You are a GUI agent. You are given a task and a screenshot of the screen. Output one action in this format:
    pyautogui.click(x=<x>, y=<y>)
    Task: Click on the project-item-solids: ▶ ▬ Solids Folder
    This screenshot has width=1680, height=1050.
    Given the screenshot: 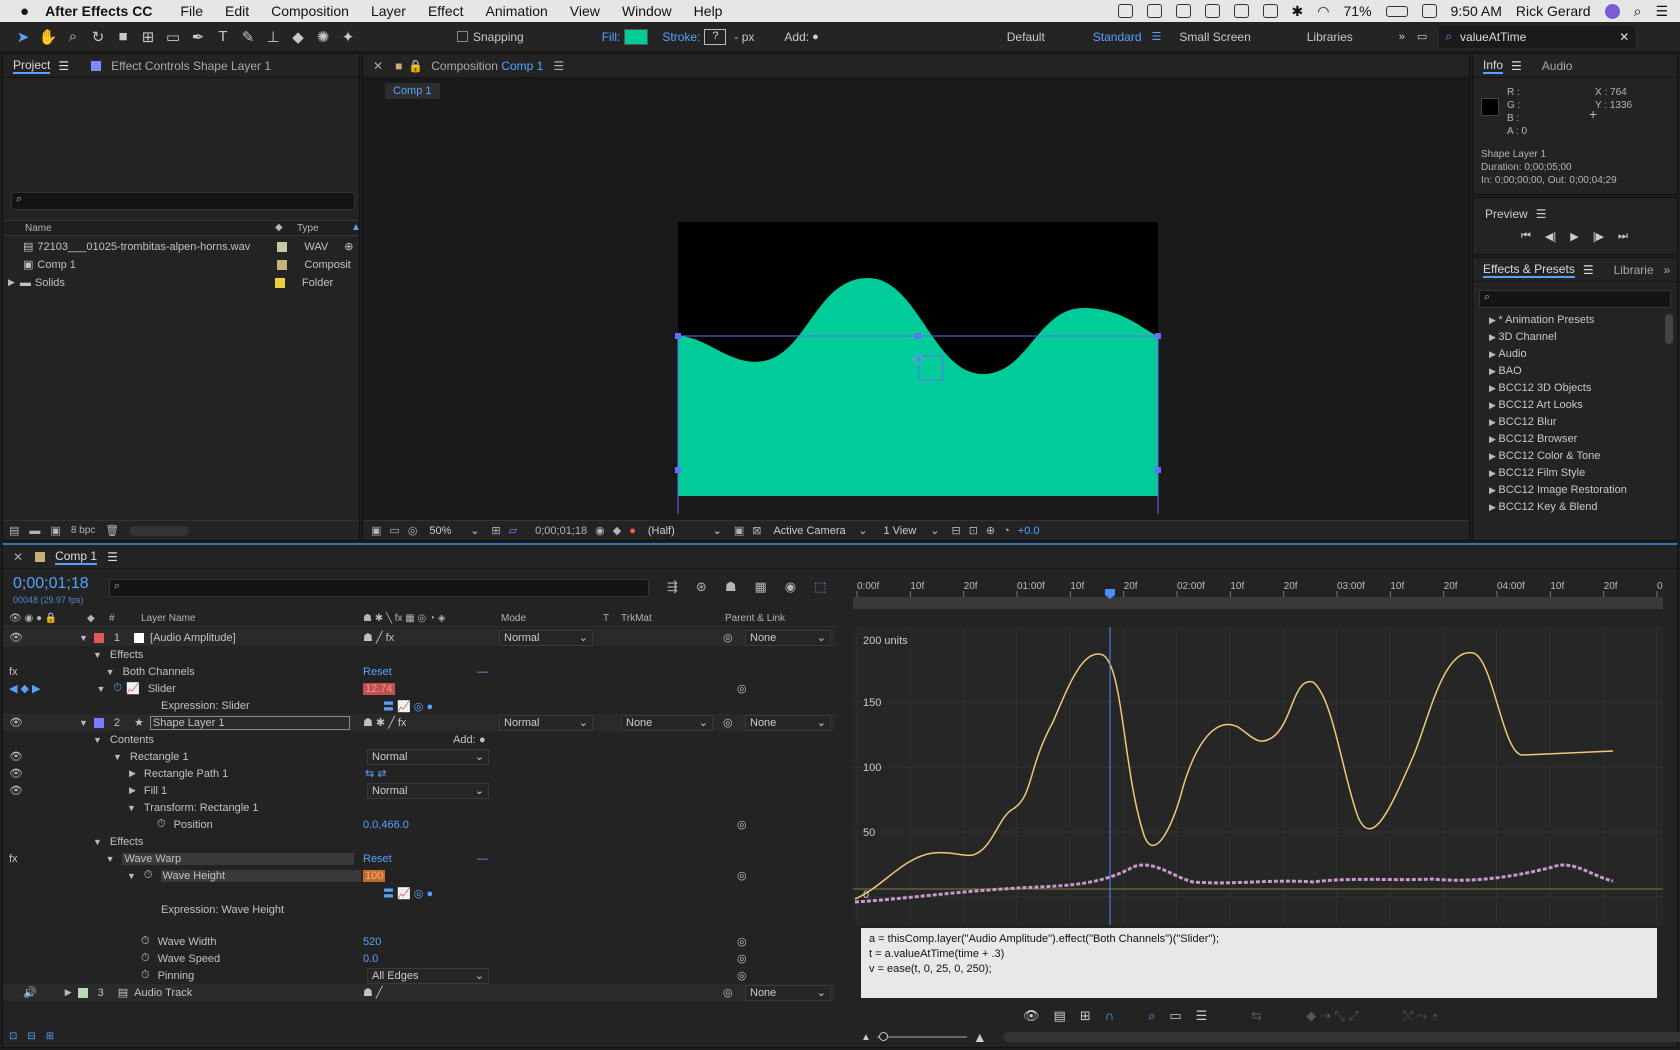 What is the action you would take?
    pyautogui.click(x=181, y=282)
    